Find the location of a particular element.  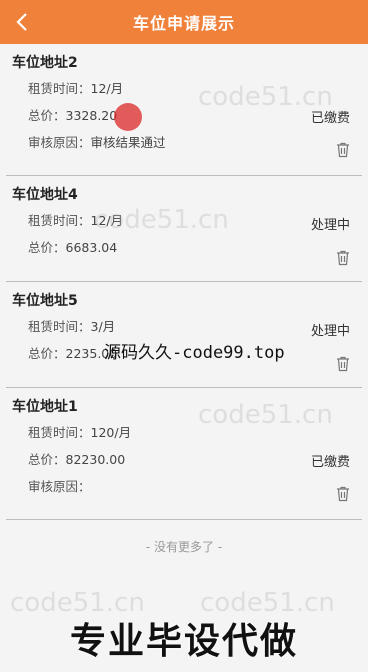

total-row: 总价：3328.20 is located at coordinates (73, 115).